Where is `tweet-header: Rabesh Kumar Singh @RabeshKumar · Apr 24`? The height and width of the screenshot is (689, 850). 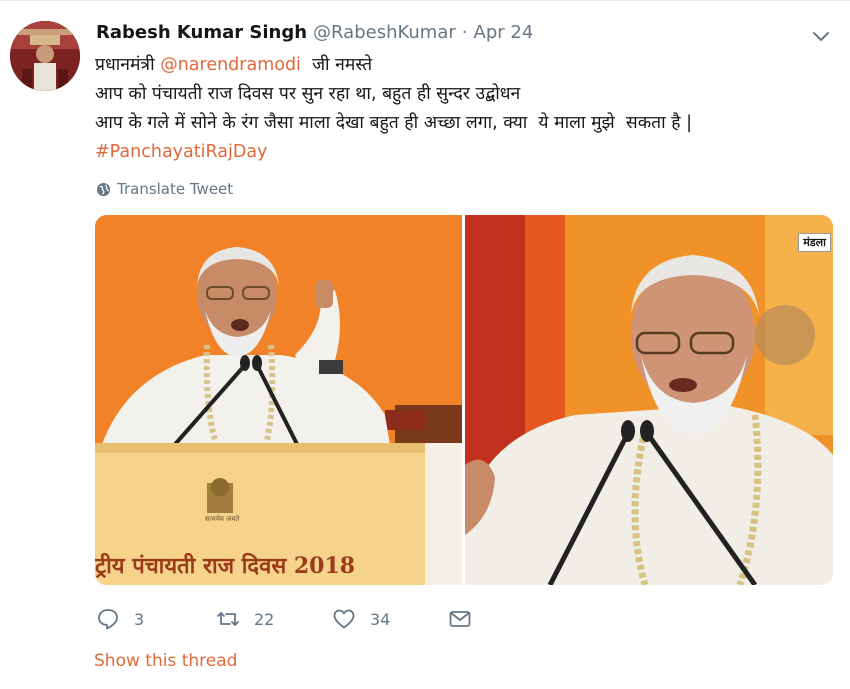 tweet-header: Rabesh Kumar Singh @RabeshKumar · Apr 24 is located at coordinates (314, 35).